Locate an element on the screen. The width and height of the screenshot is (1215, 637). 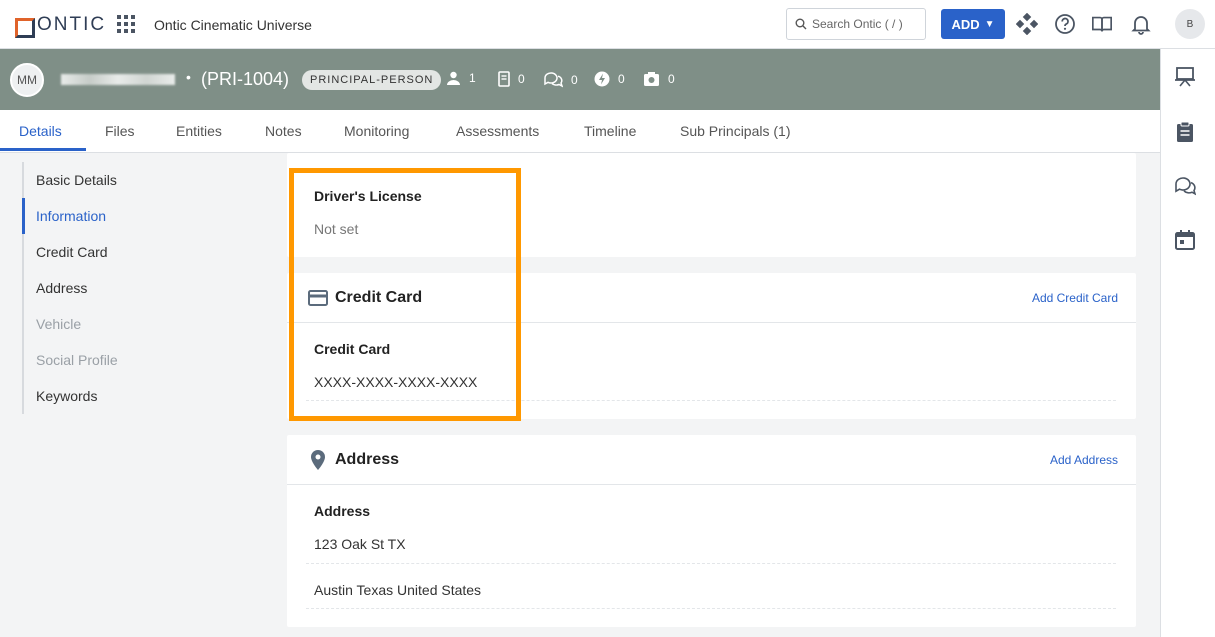
search-placeholder: Search Ontic ( / ) is located at coordinates (857, 24).